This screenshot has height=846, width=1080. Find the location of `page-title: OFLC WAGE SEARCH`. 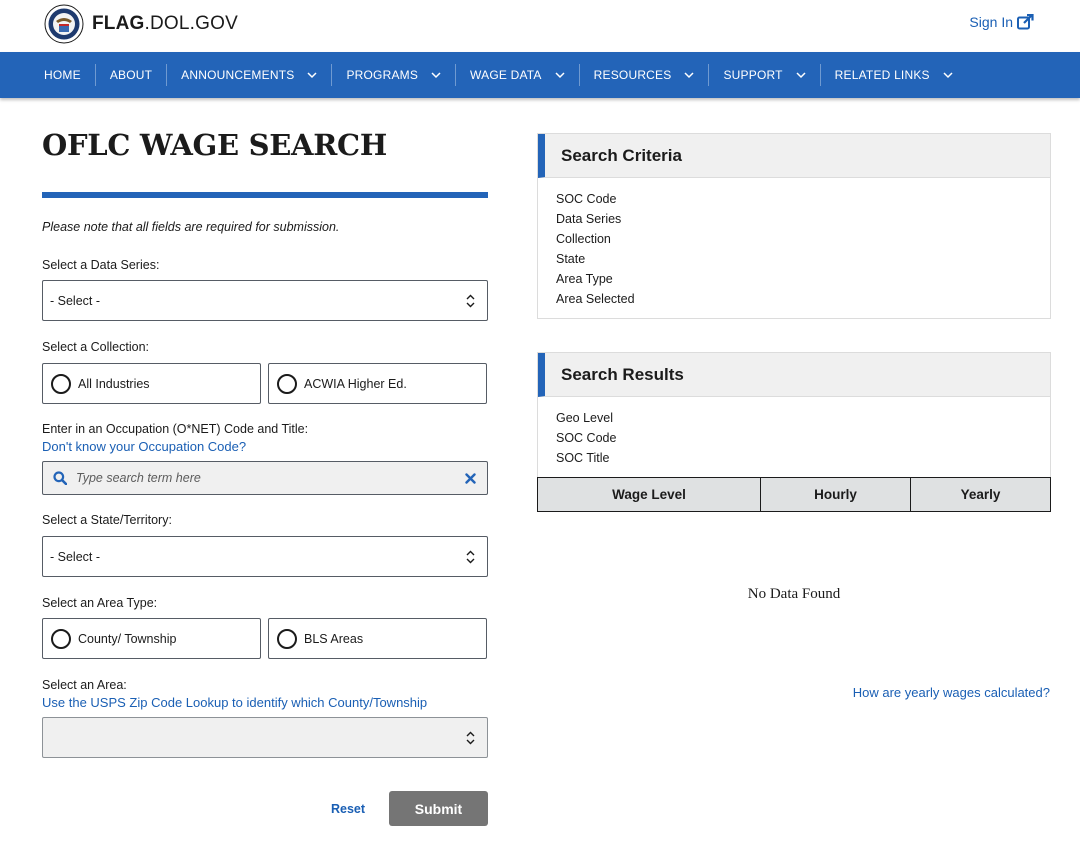

page-title: OFLC WAGE SEARCH is located at coordinates (214, 145).